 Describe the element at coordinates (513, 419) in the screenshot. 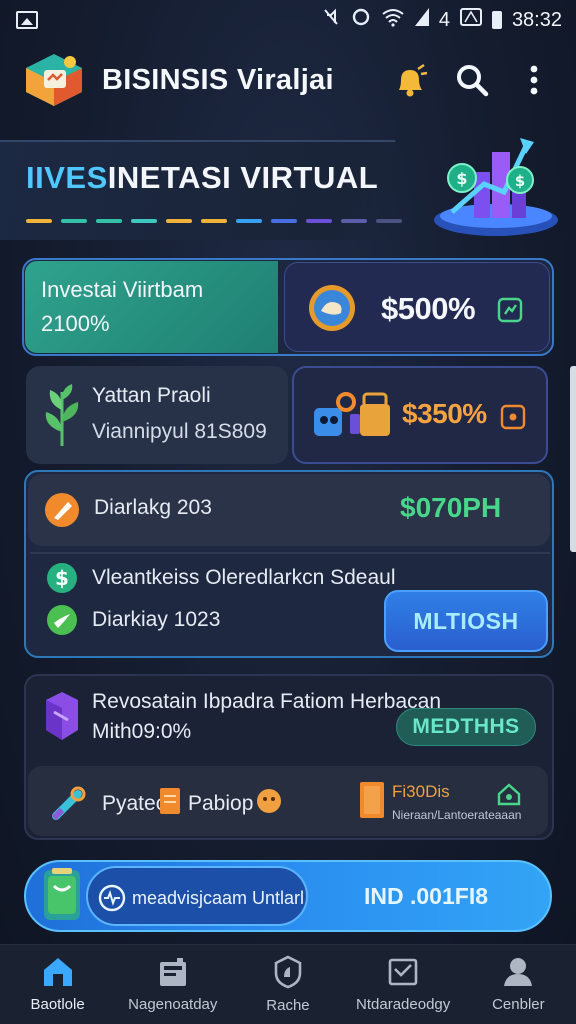

I see `record-icon` at that location.